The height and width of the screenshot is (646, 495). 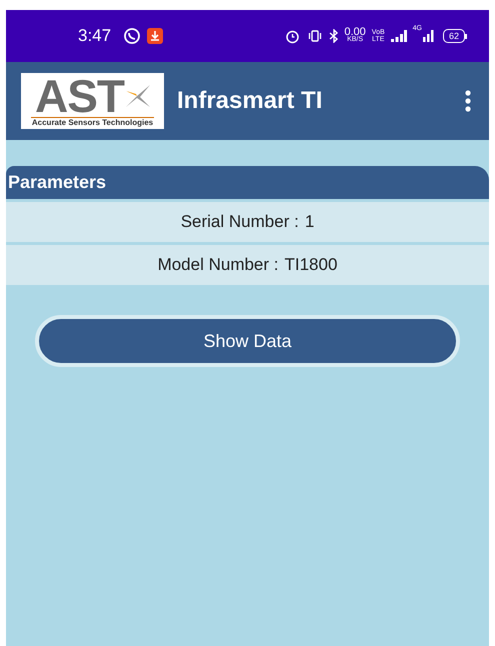 I want to click on show-data-button: Show Data, so click(x=247, y=341).